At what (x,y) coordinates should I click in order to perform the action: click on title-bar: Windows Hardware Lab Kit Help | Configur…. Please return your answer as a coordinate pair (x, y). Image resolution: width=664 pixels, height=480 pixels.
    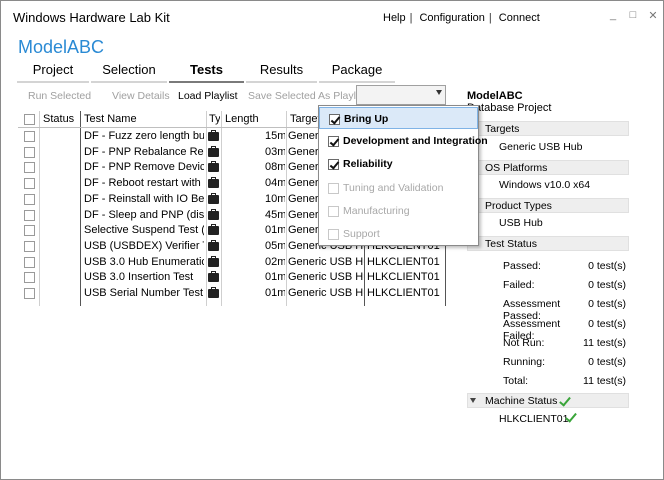
    Looking at the image, I should click on (332, 16).